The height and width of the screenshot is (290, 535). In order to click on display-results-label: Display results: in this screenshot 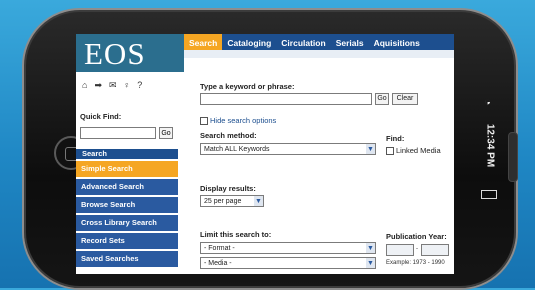, I will do `click(228, 188)`.